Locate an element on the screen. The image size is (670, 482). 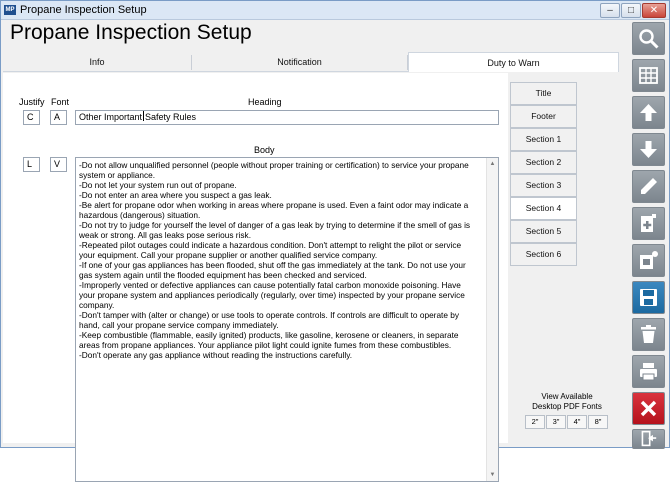
move-down-button is located at coordinates (648, 149).